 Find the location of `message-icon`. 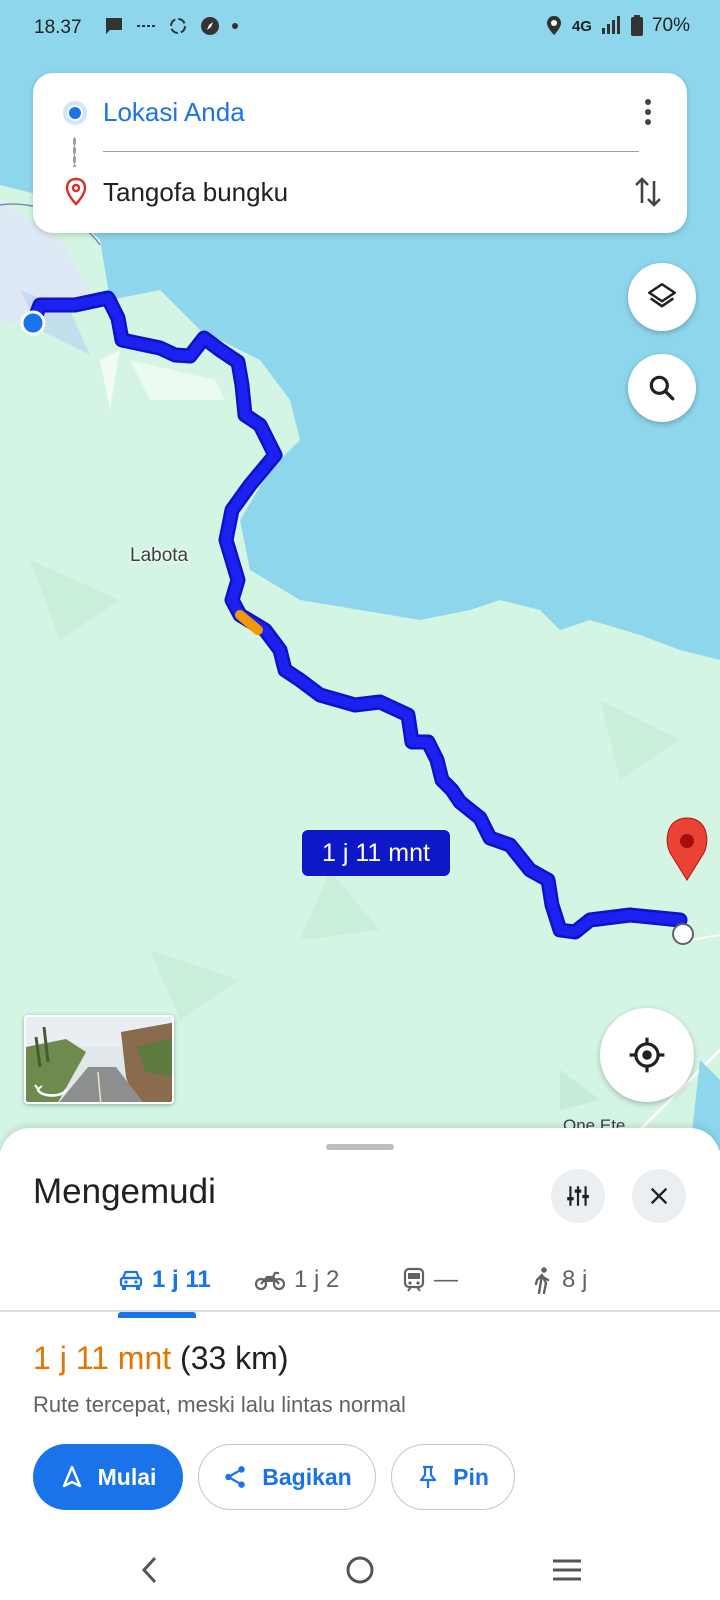

message-icon is located at coordinates (114, 26).